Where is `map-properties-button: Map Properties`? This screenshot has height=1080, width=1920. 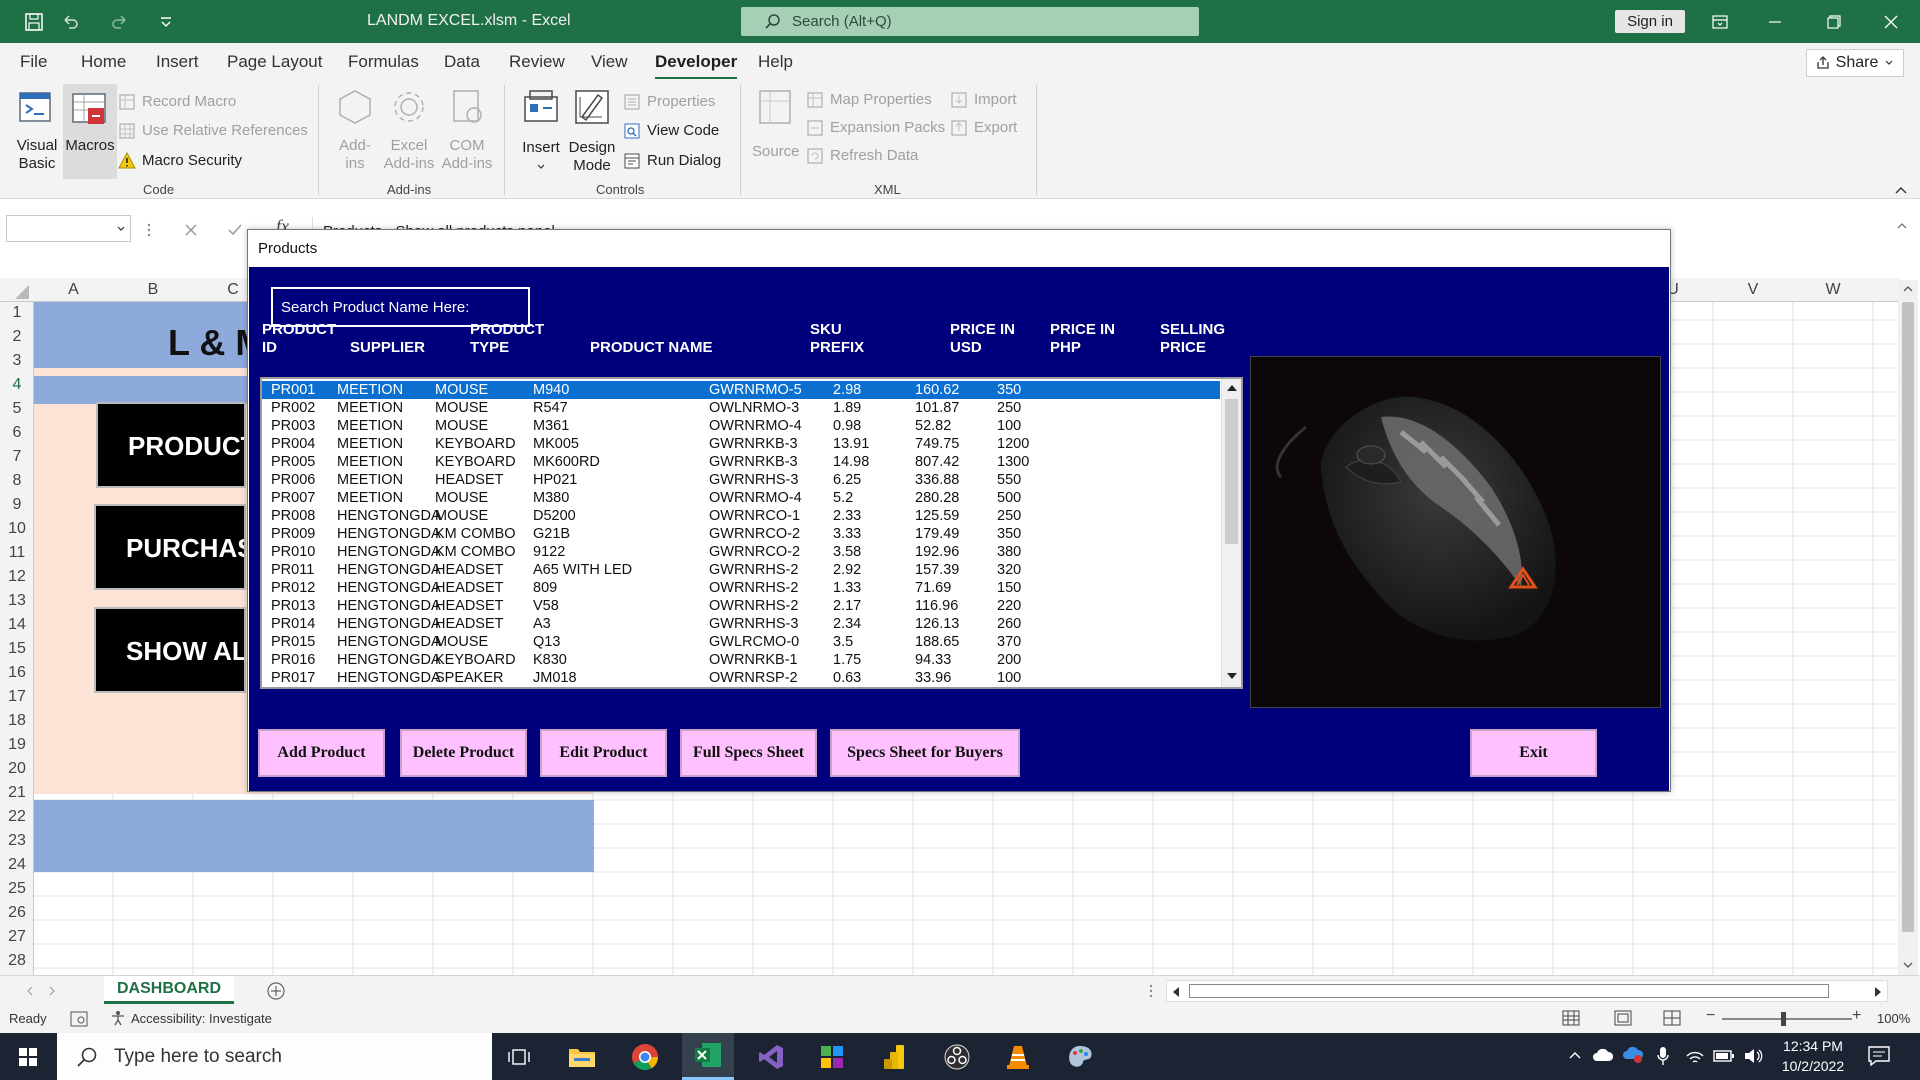 map-properties-button: Map Properties is located at coordinates (869, 100).